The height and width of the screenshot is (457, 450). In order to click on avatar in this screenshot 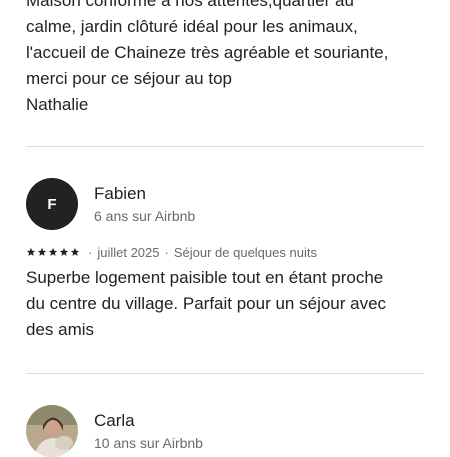, I will do `click(52, 431)`.